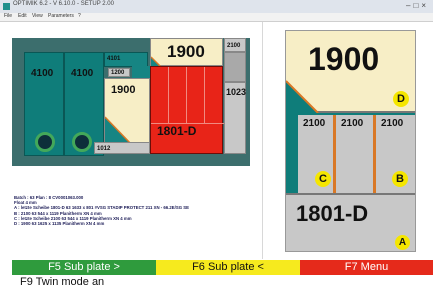  I want to click on marker-a: A, so click(402, 242).